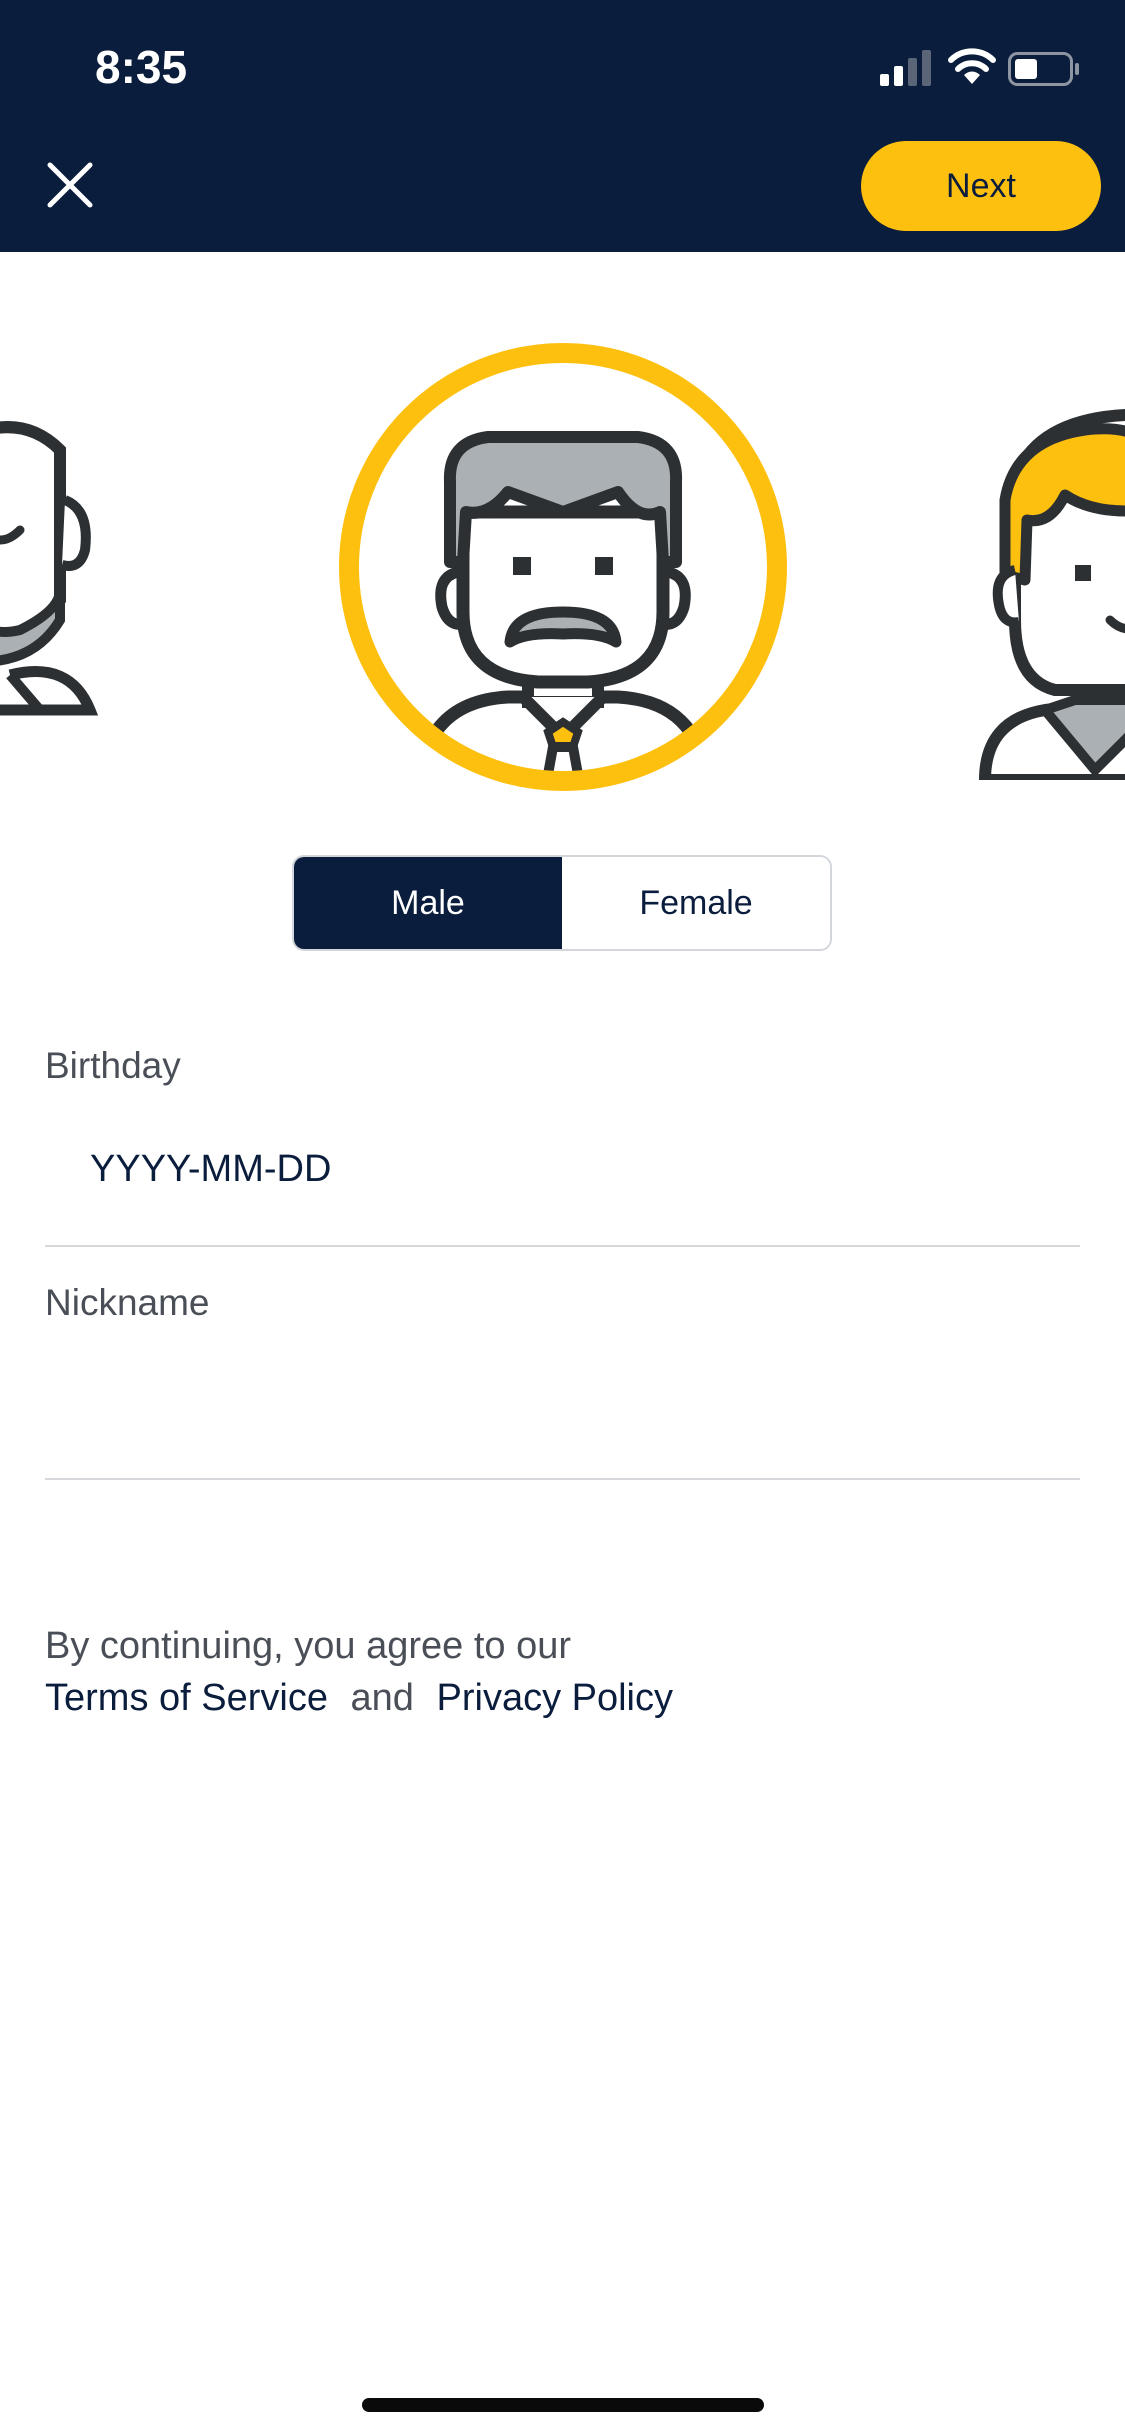 The width and height of the screenshot is (1125, 2436). What do you see at coordinates (562, 1479) in the screenshot?
I see `nickname-divider` at bounding box center [562, 1479].